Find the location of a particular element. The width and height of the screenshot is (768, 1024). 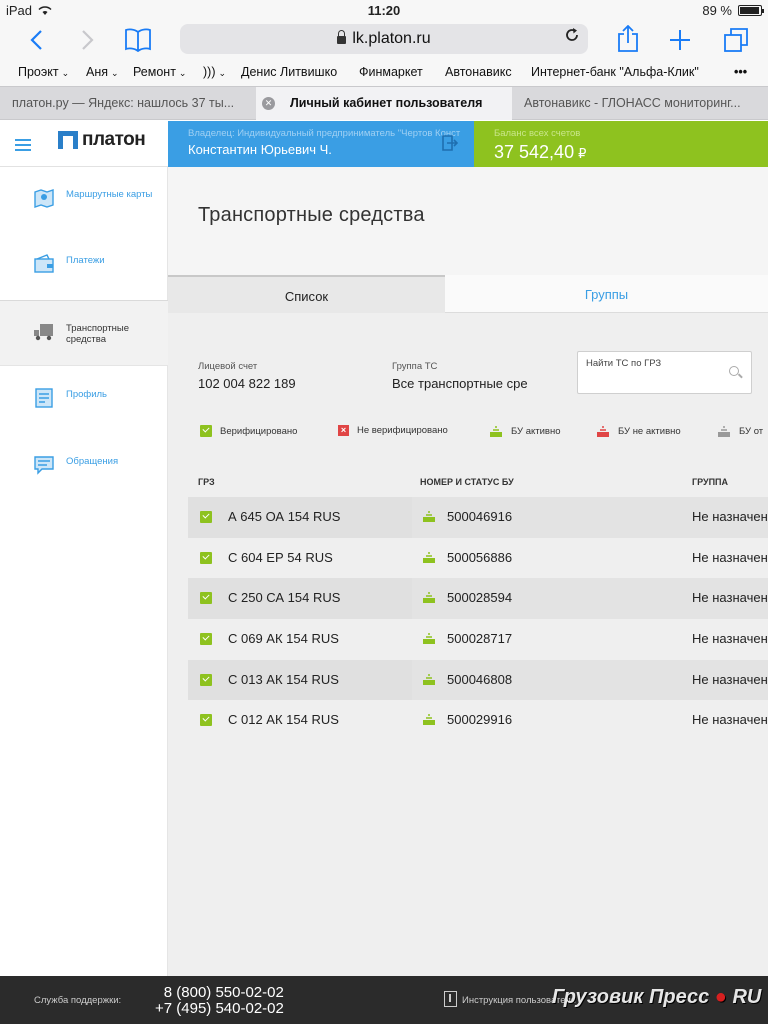

obu-number: 500029916 is located at coordinates (480, 720).